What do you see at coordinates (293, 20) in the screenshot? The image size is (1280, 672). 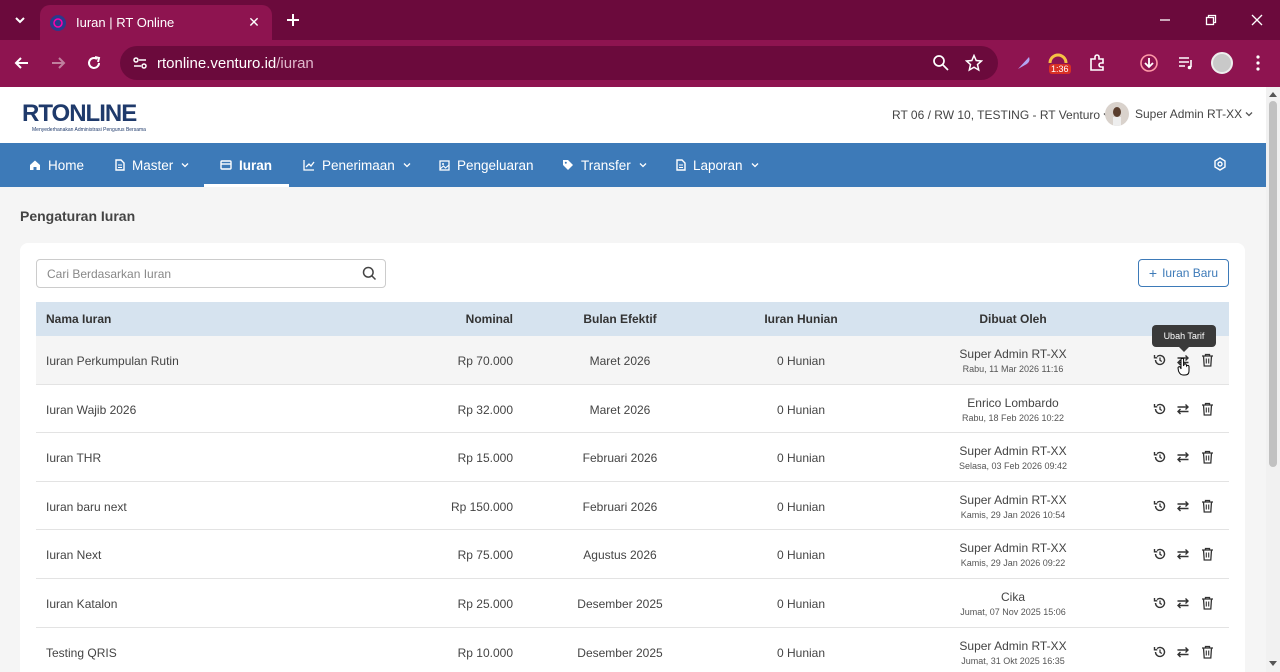 I see `new-tab-button` at bounding box center [293, 20].